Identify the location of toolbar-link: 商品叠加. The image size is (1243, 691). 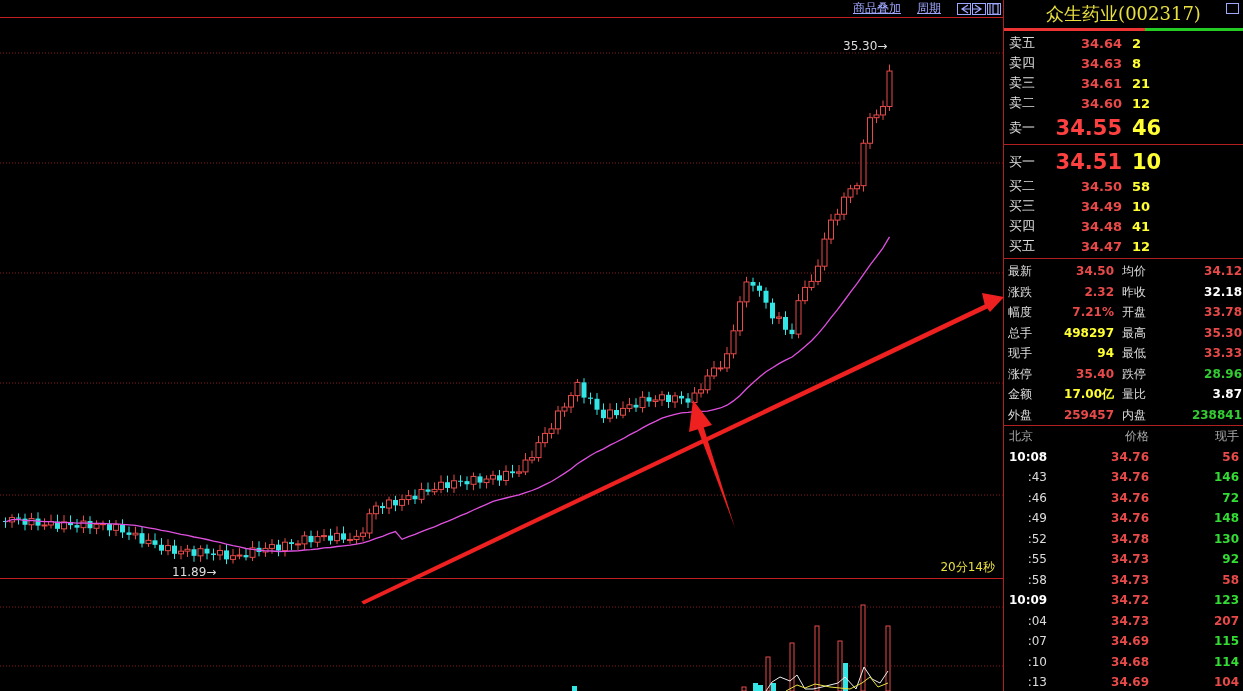
(877, 8).